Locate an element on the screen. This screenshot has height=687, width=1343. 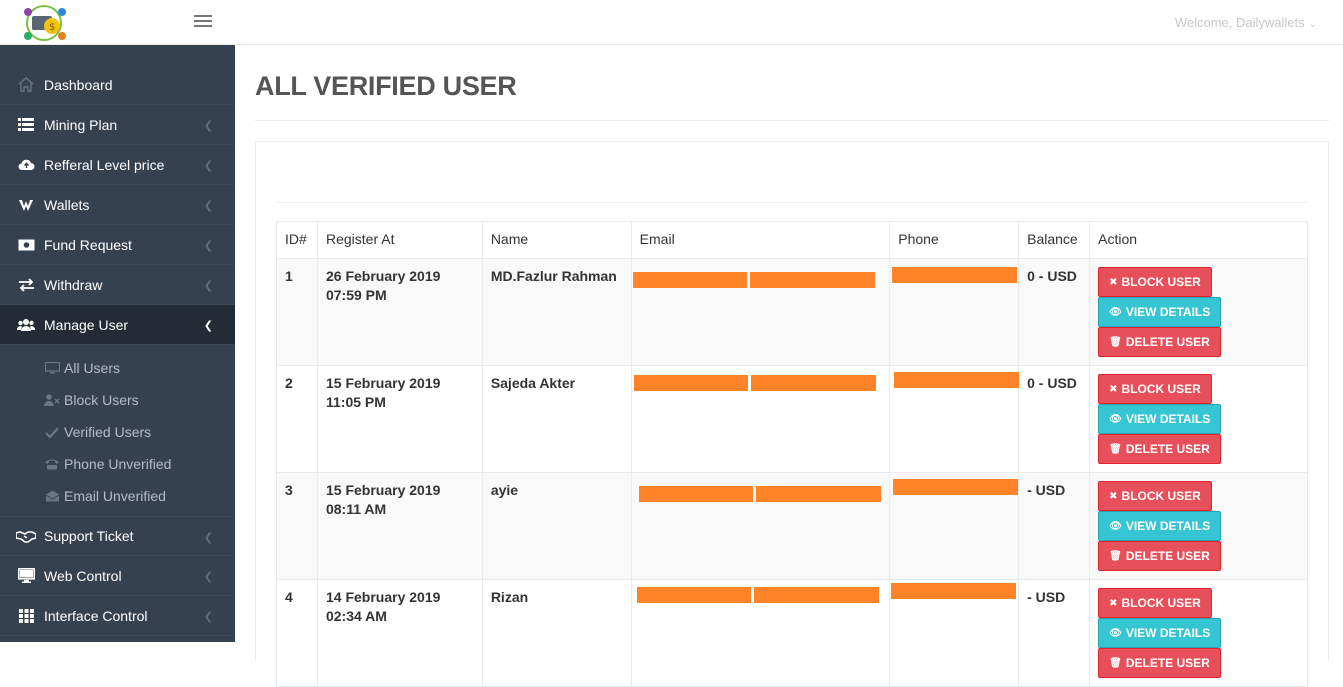
user-menu: Welcome, Dailywallets ⌄ is located at coordinates (1246, 22).